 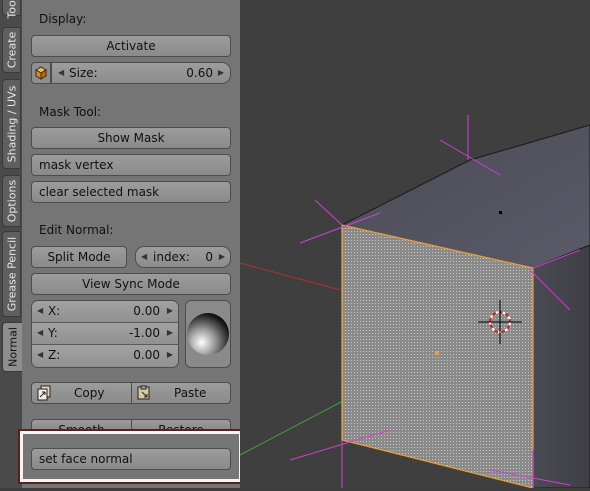 I want to click on tab-create-label: Create, so click(x=11, y=50).